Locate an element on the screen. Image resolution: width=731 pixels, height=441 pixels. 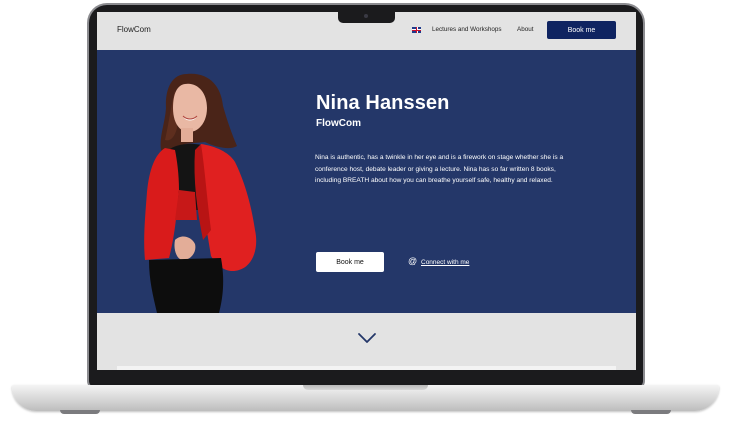
camera-icon is located at coordinates (366, 16).